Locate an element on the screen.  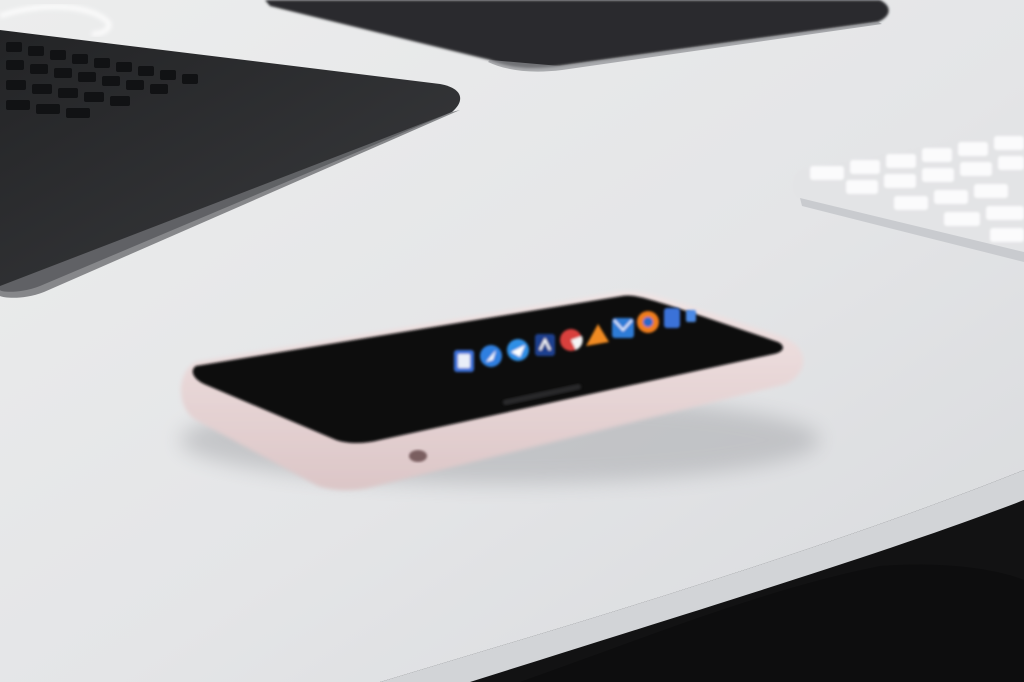
compass-icon is located at coordinates (491, 356).